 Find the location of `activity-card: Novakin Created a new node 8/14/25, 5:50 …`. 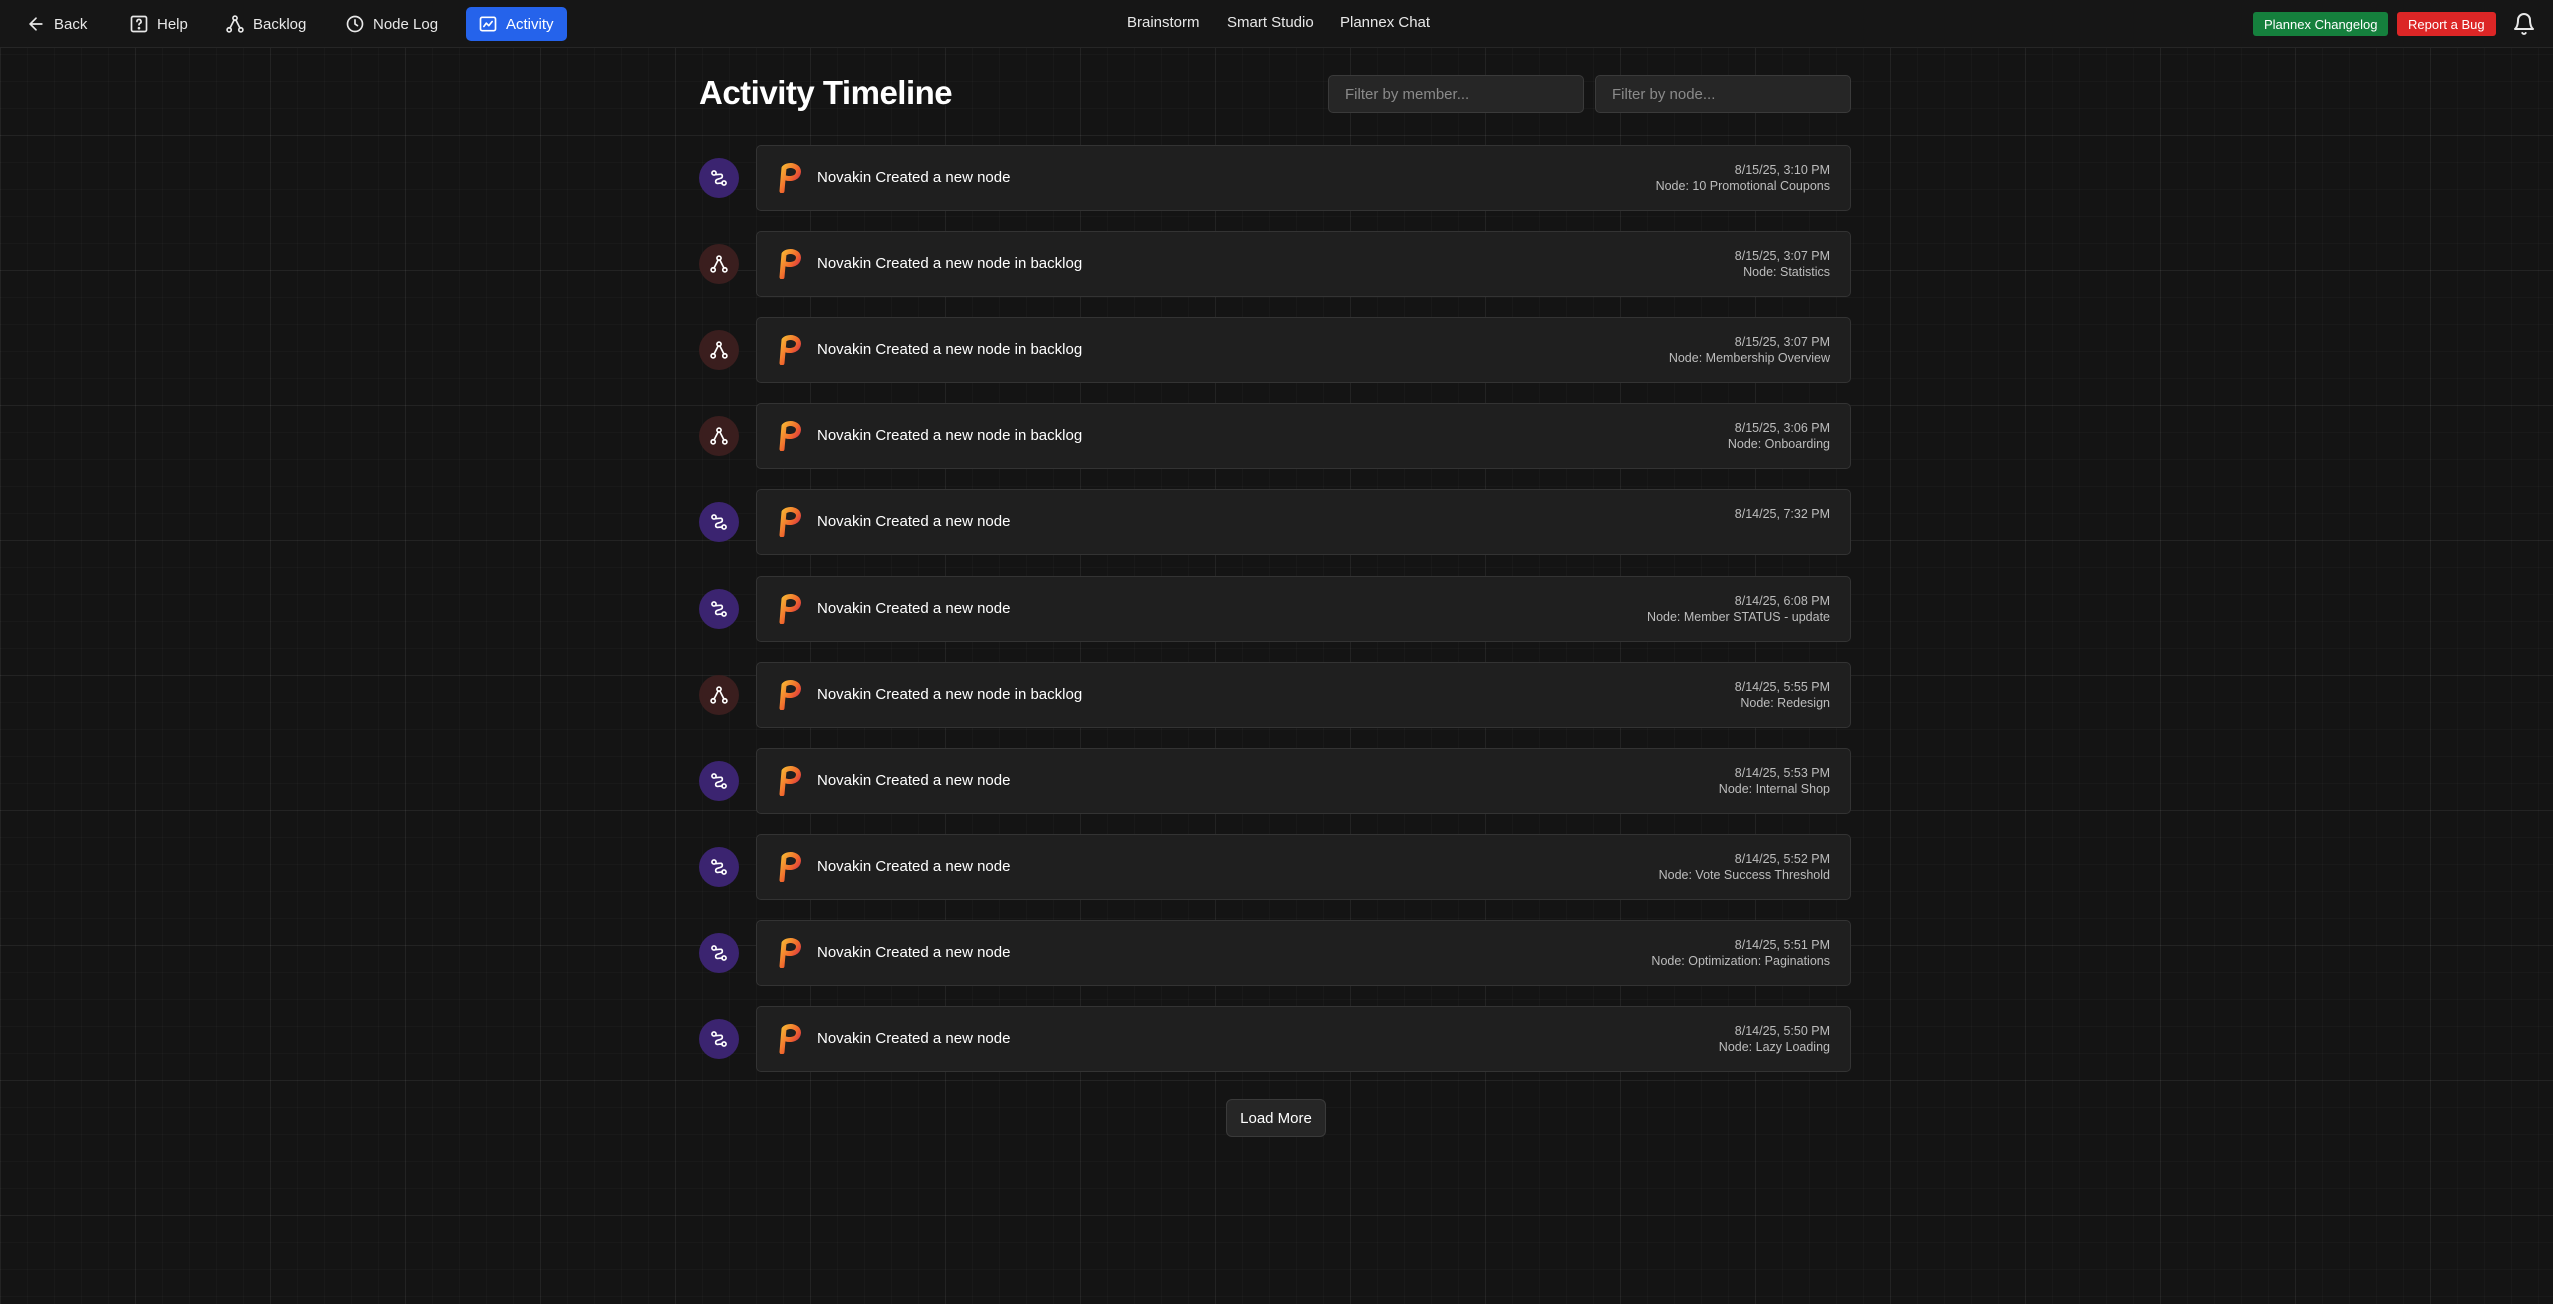

activity-card: Novakin Created a new node 8/14/25, 5:50 … is located at coordinates (1303, 1039).